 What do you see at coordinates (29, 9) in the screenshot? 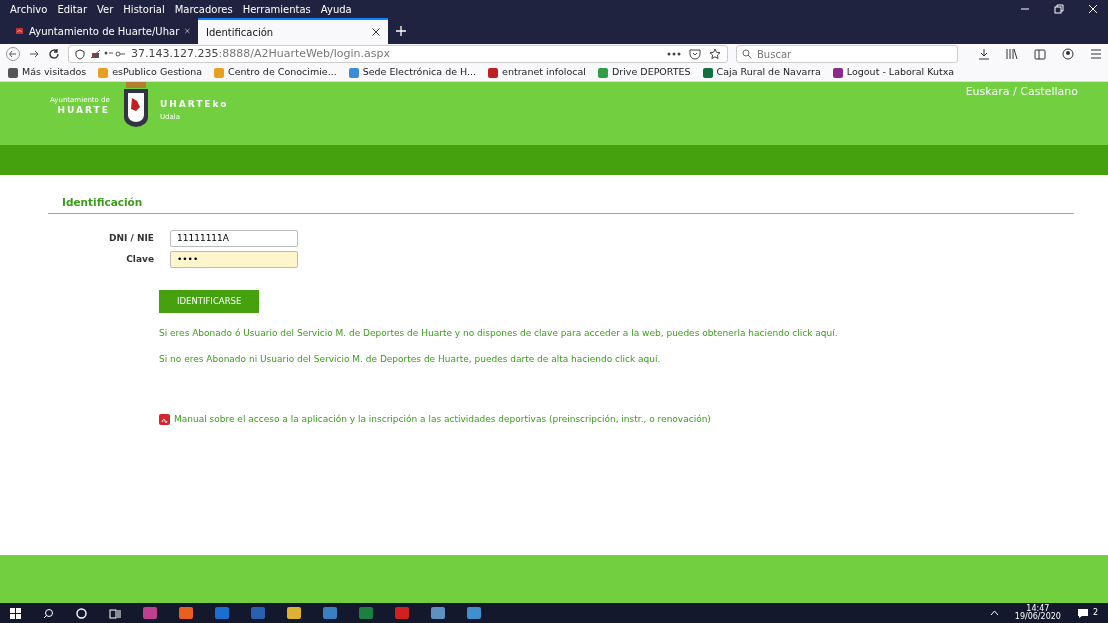
I see `menu-item: Archivo` at bounding box center [29, 9].